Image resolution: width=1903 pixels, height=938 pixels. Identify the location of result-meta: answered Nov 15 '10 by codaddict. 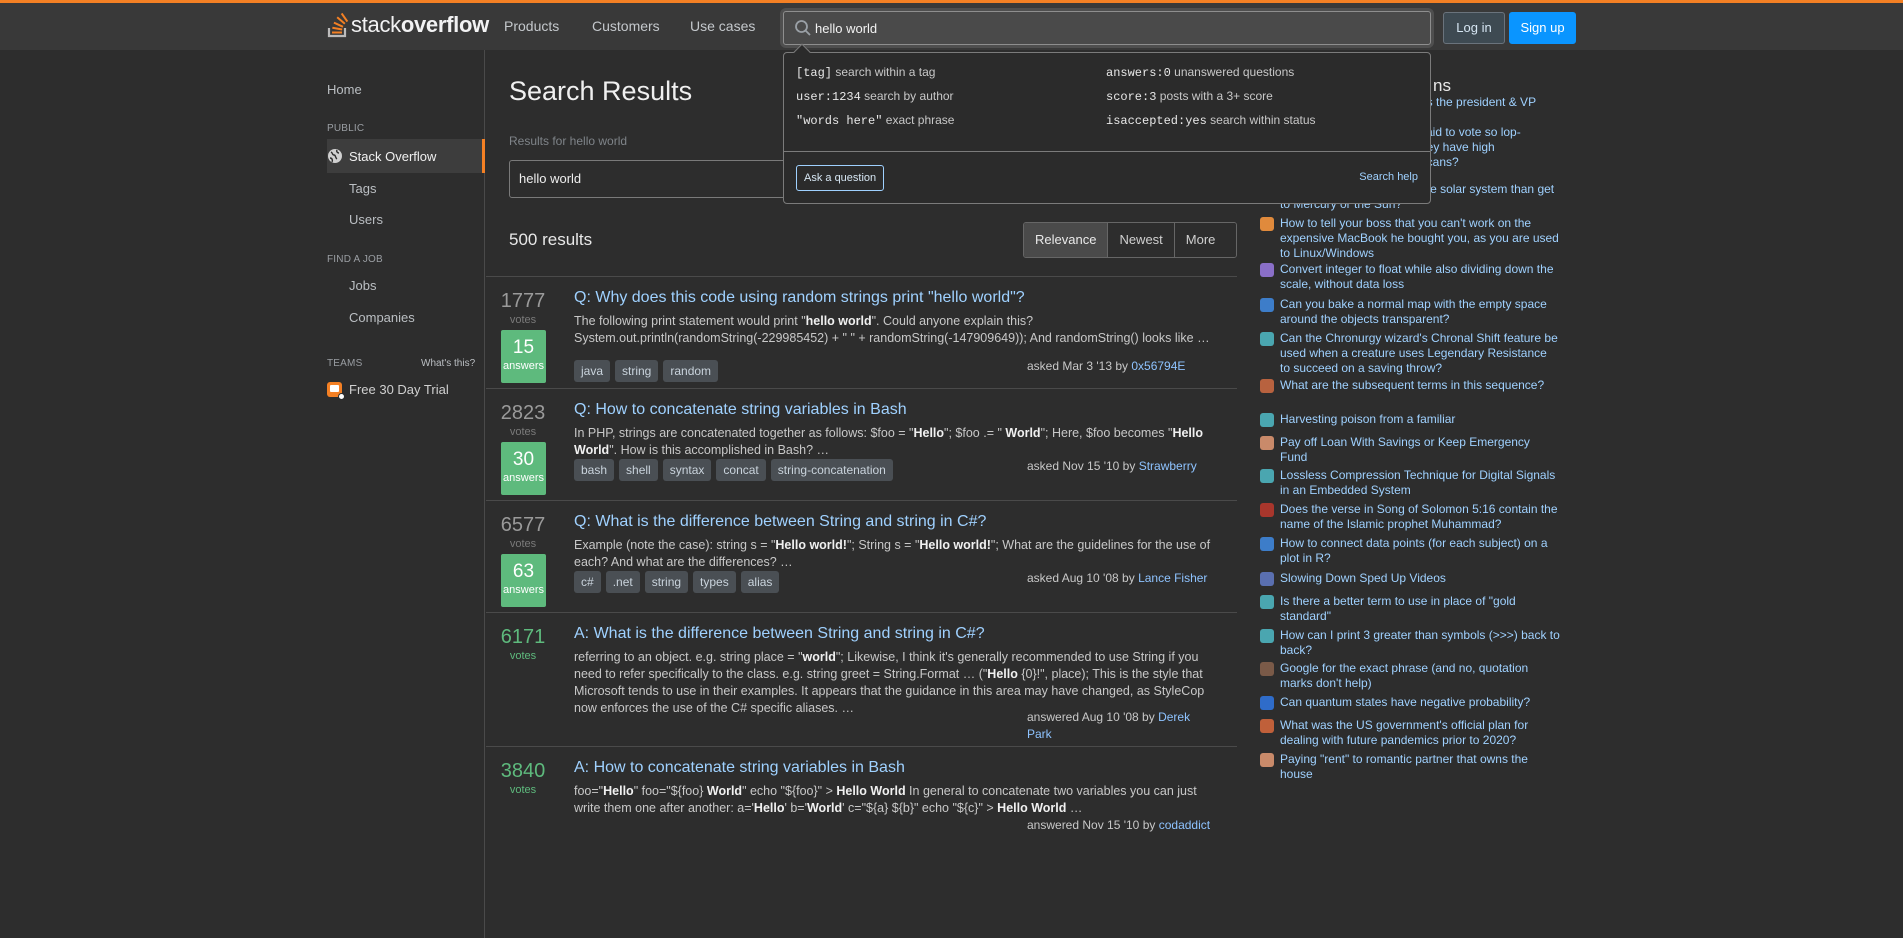
(1119, 825).